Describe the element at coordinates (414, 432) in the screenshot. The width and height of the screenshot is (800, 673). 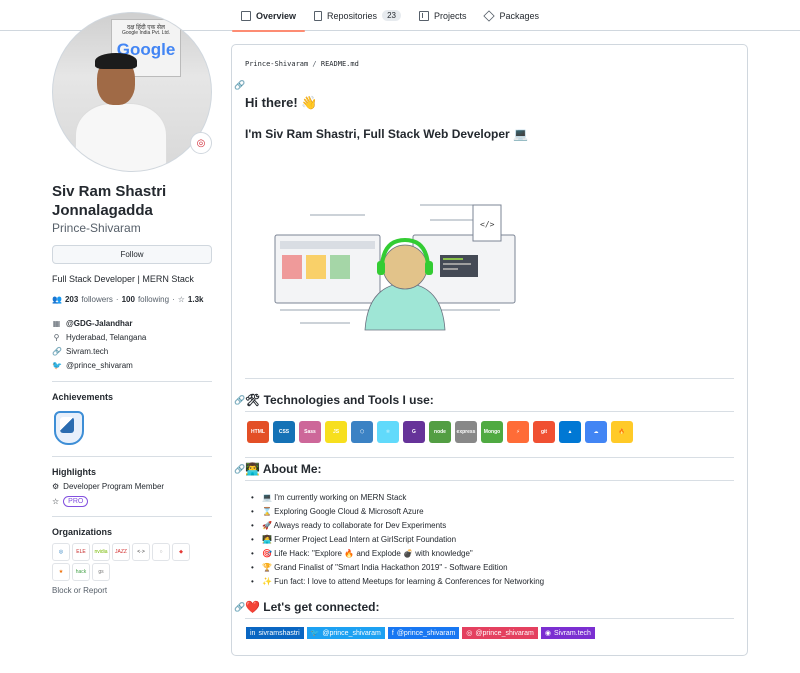
I see `tech-logo: G` at that location.